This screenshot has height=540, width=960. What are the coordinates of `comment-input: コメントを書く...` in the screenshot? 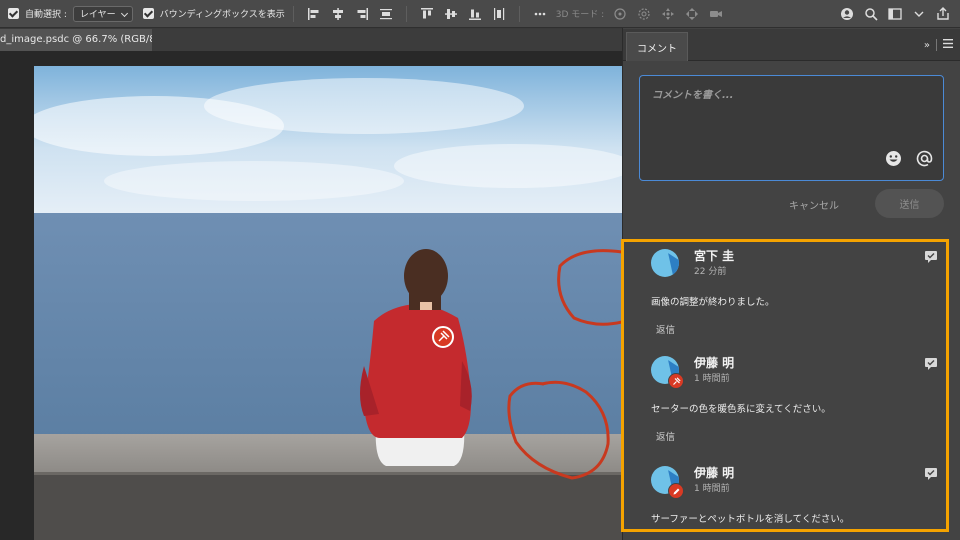 It's located at (791, 128).